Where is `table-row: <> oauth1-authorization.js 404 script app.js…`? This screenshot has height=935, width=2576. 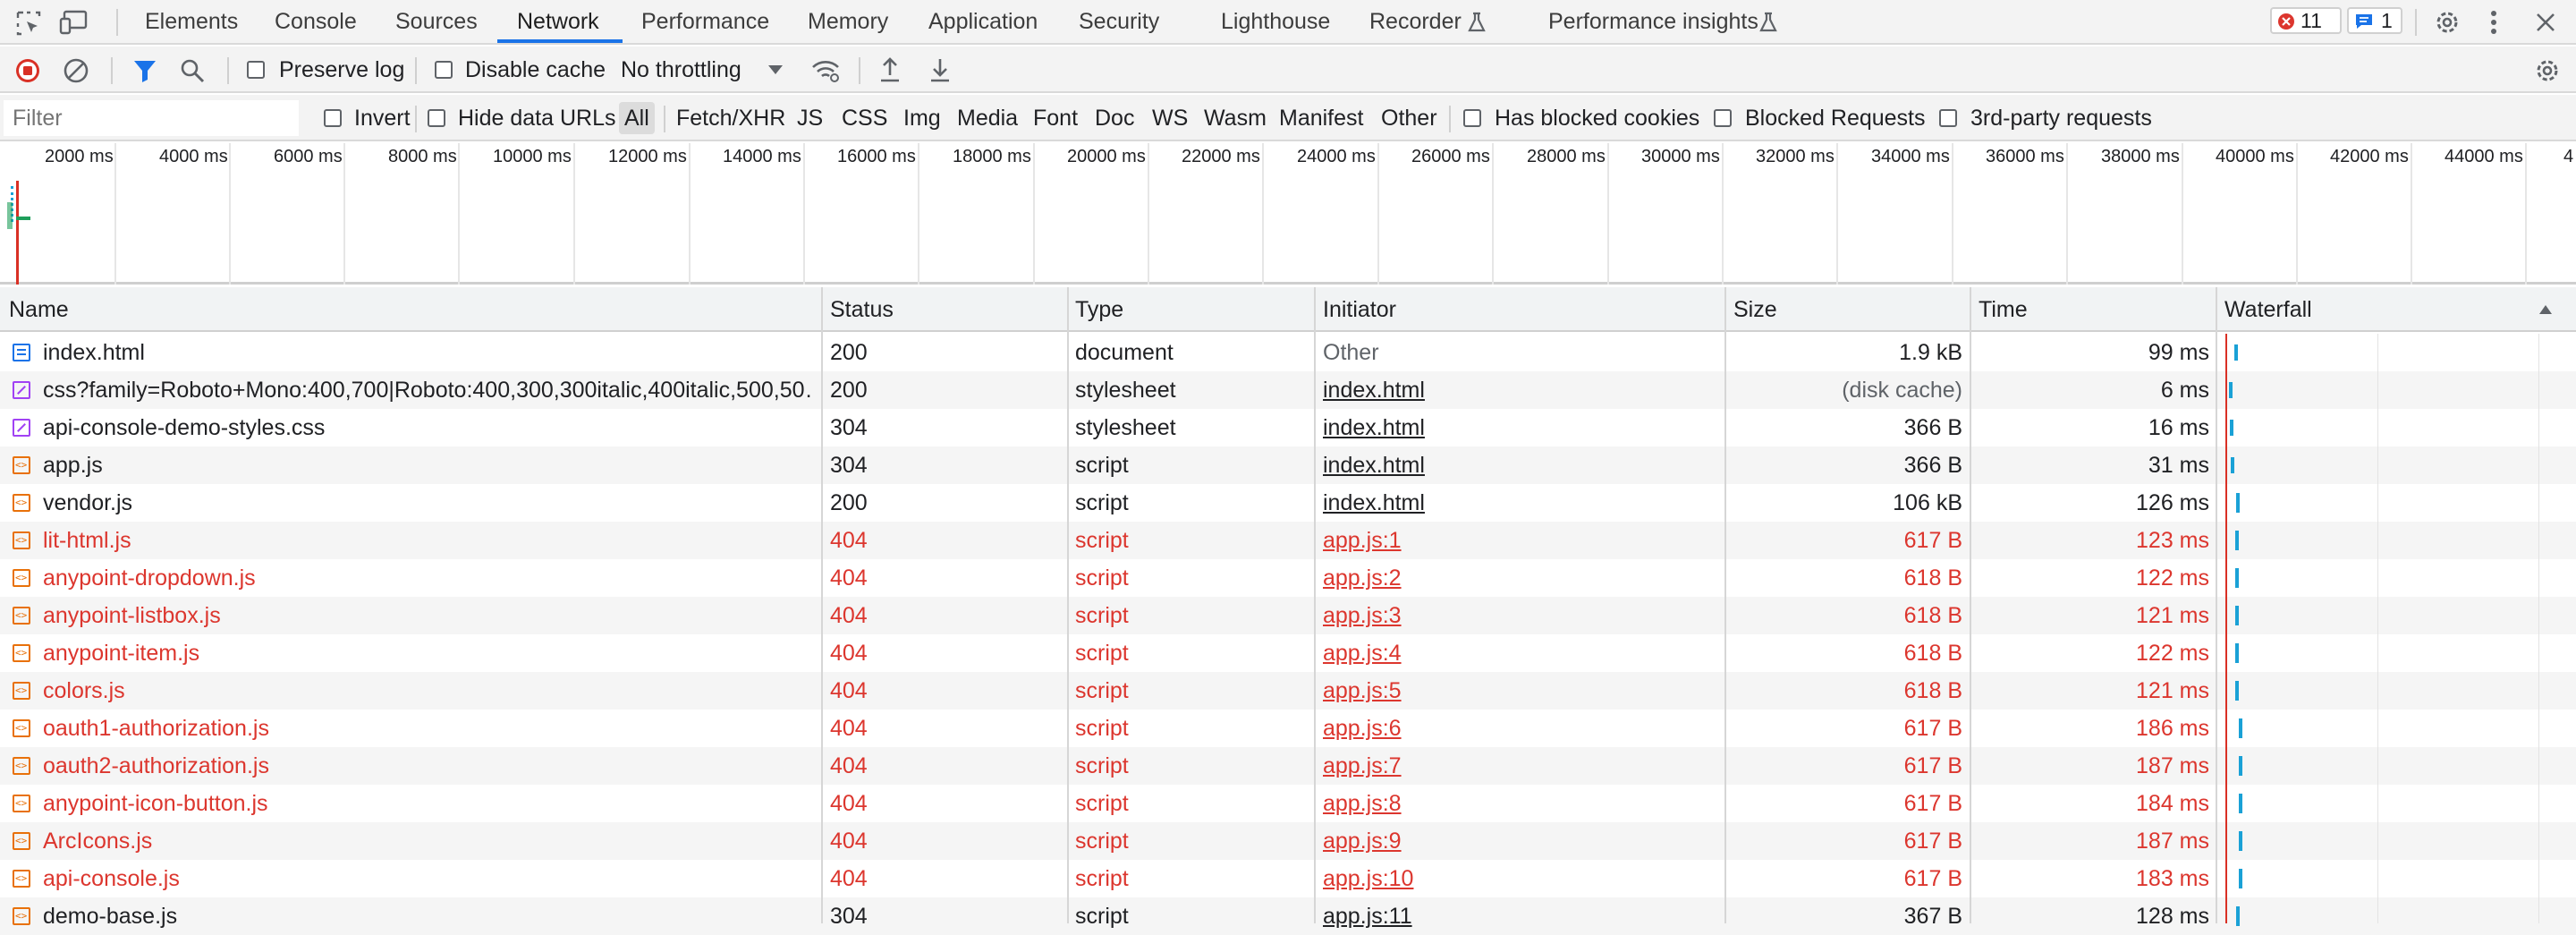
table-row: <> oauth1-authorization.js 404 script app.js… is located at coordinates (1288, 728).